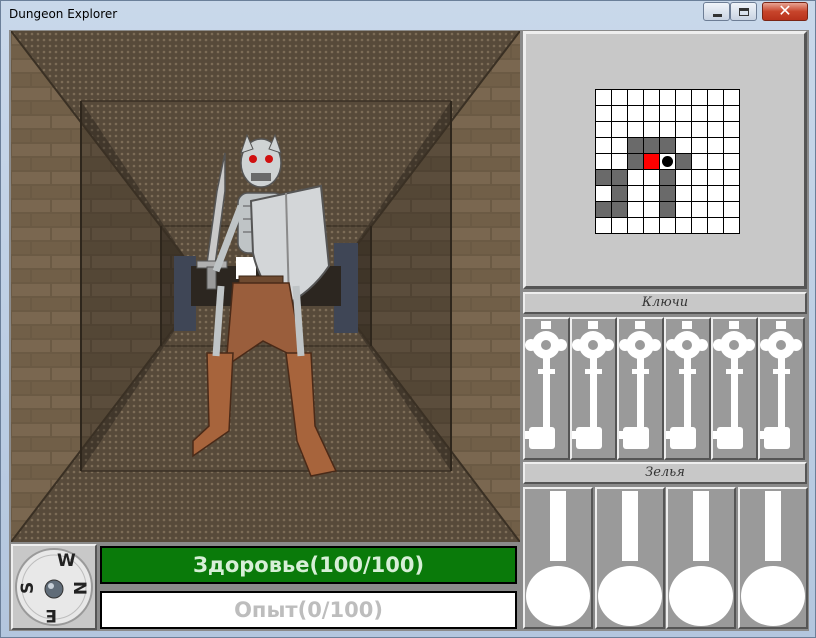 The width and height of the screenshot is (816, 638). Describe the element at coordinates (308, 610) in the screenshot. I see `experience-text: Опыт(0/100)` at that location.